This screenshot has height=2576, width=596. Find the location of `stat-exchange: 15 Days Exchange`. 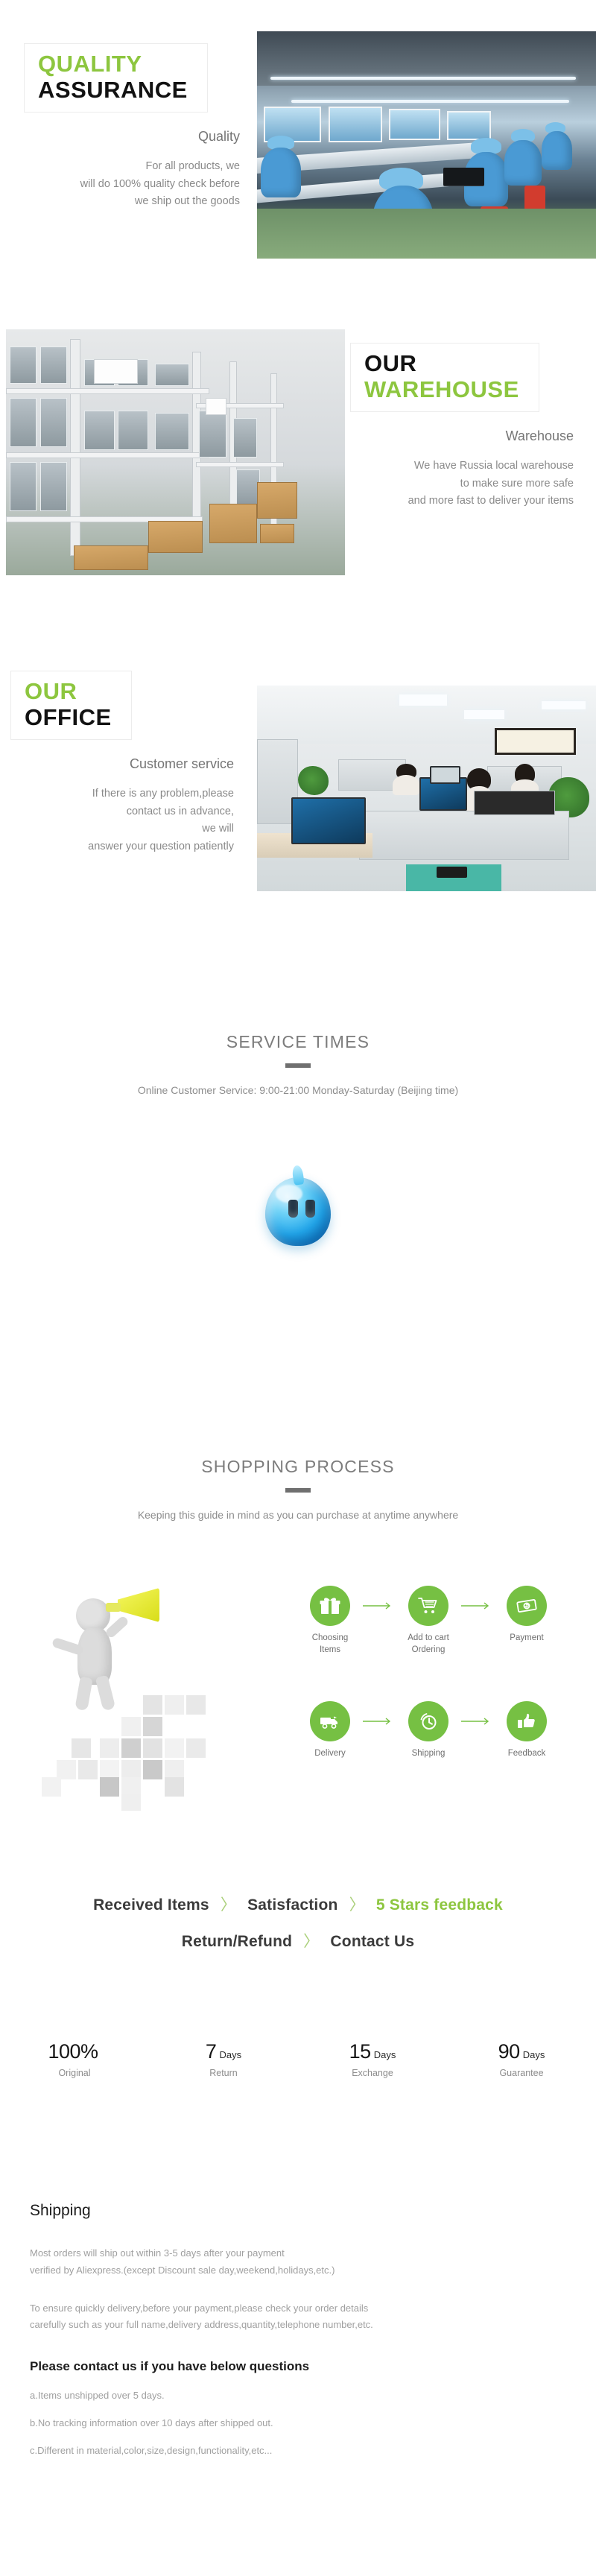

stat-exchange: 15 Days Exchange is located at coordinates (372, 2059).